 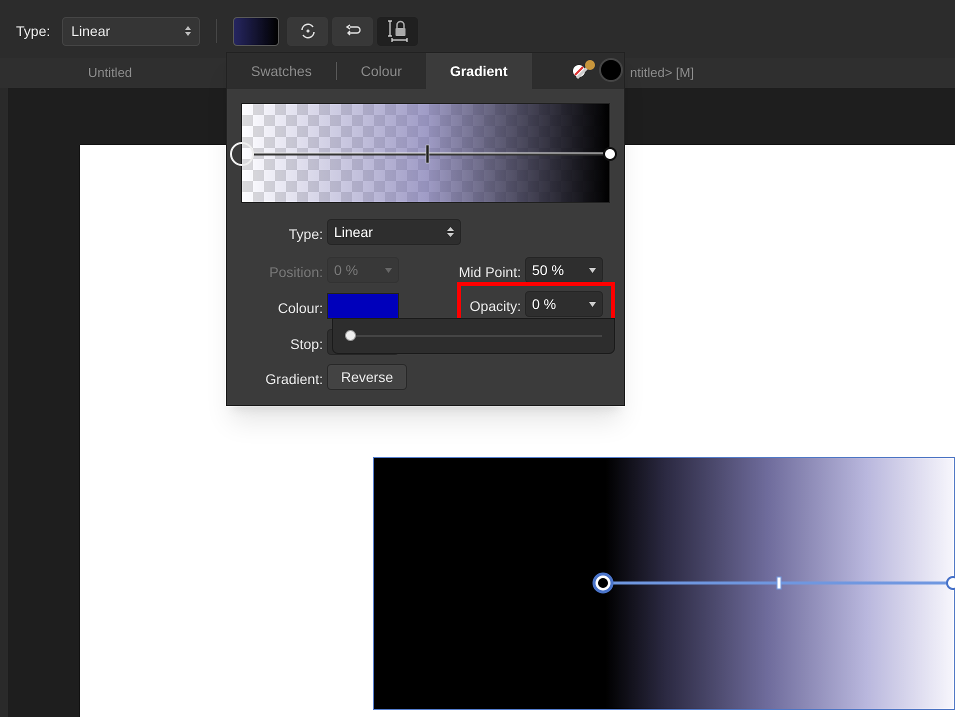 I want to click on no-colour-icon, so click(x=579, y=71).